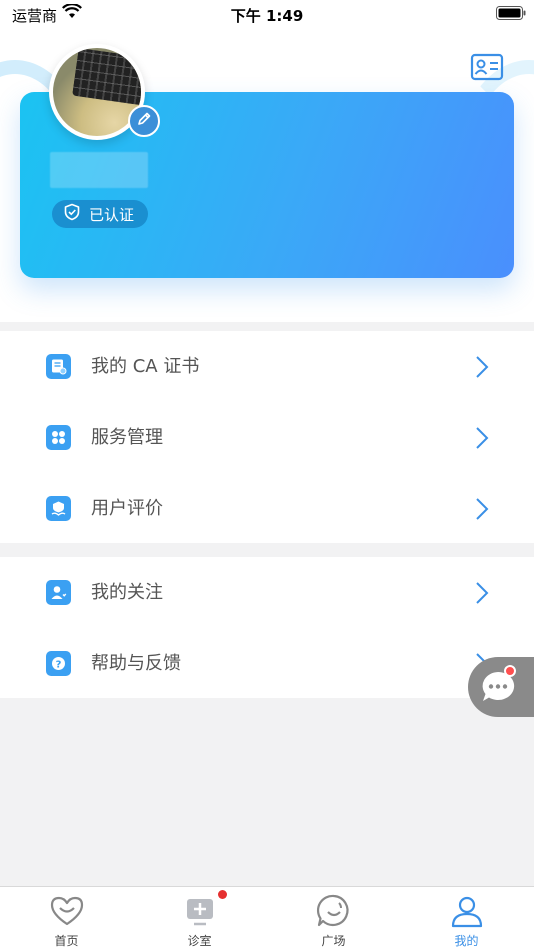 Image resolution: width=534 pixels, height=950 pixels. What do you see at coordinates (487, 67) in the screenshot?
I see `id-card-icon` at bounding box center [487, 67].